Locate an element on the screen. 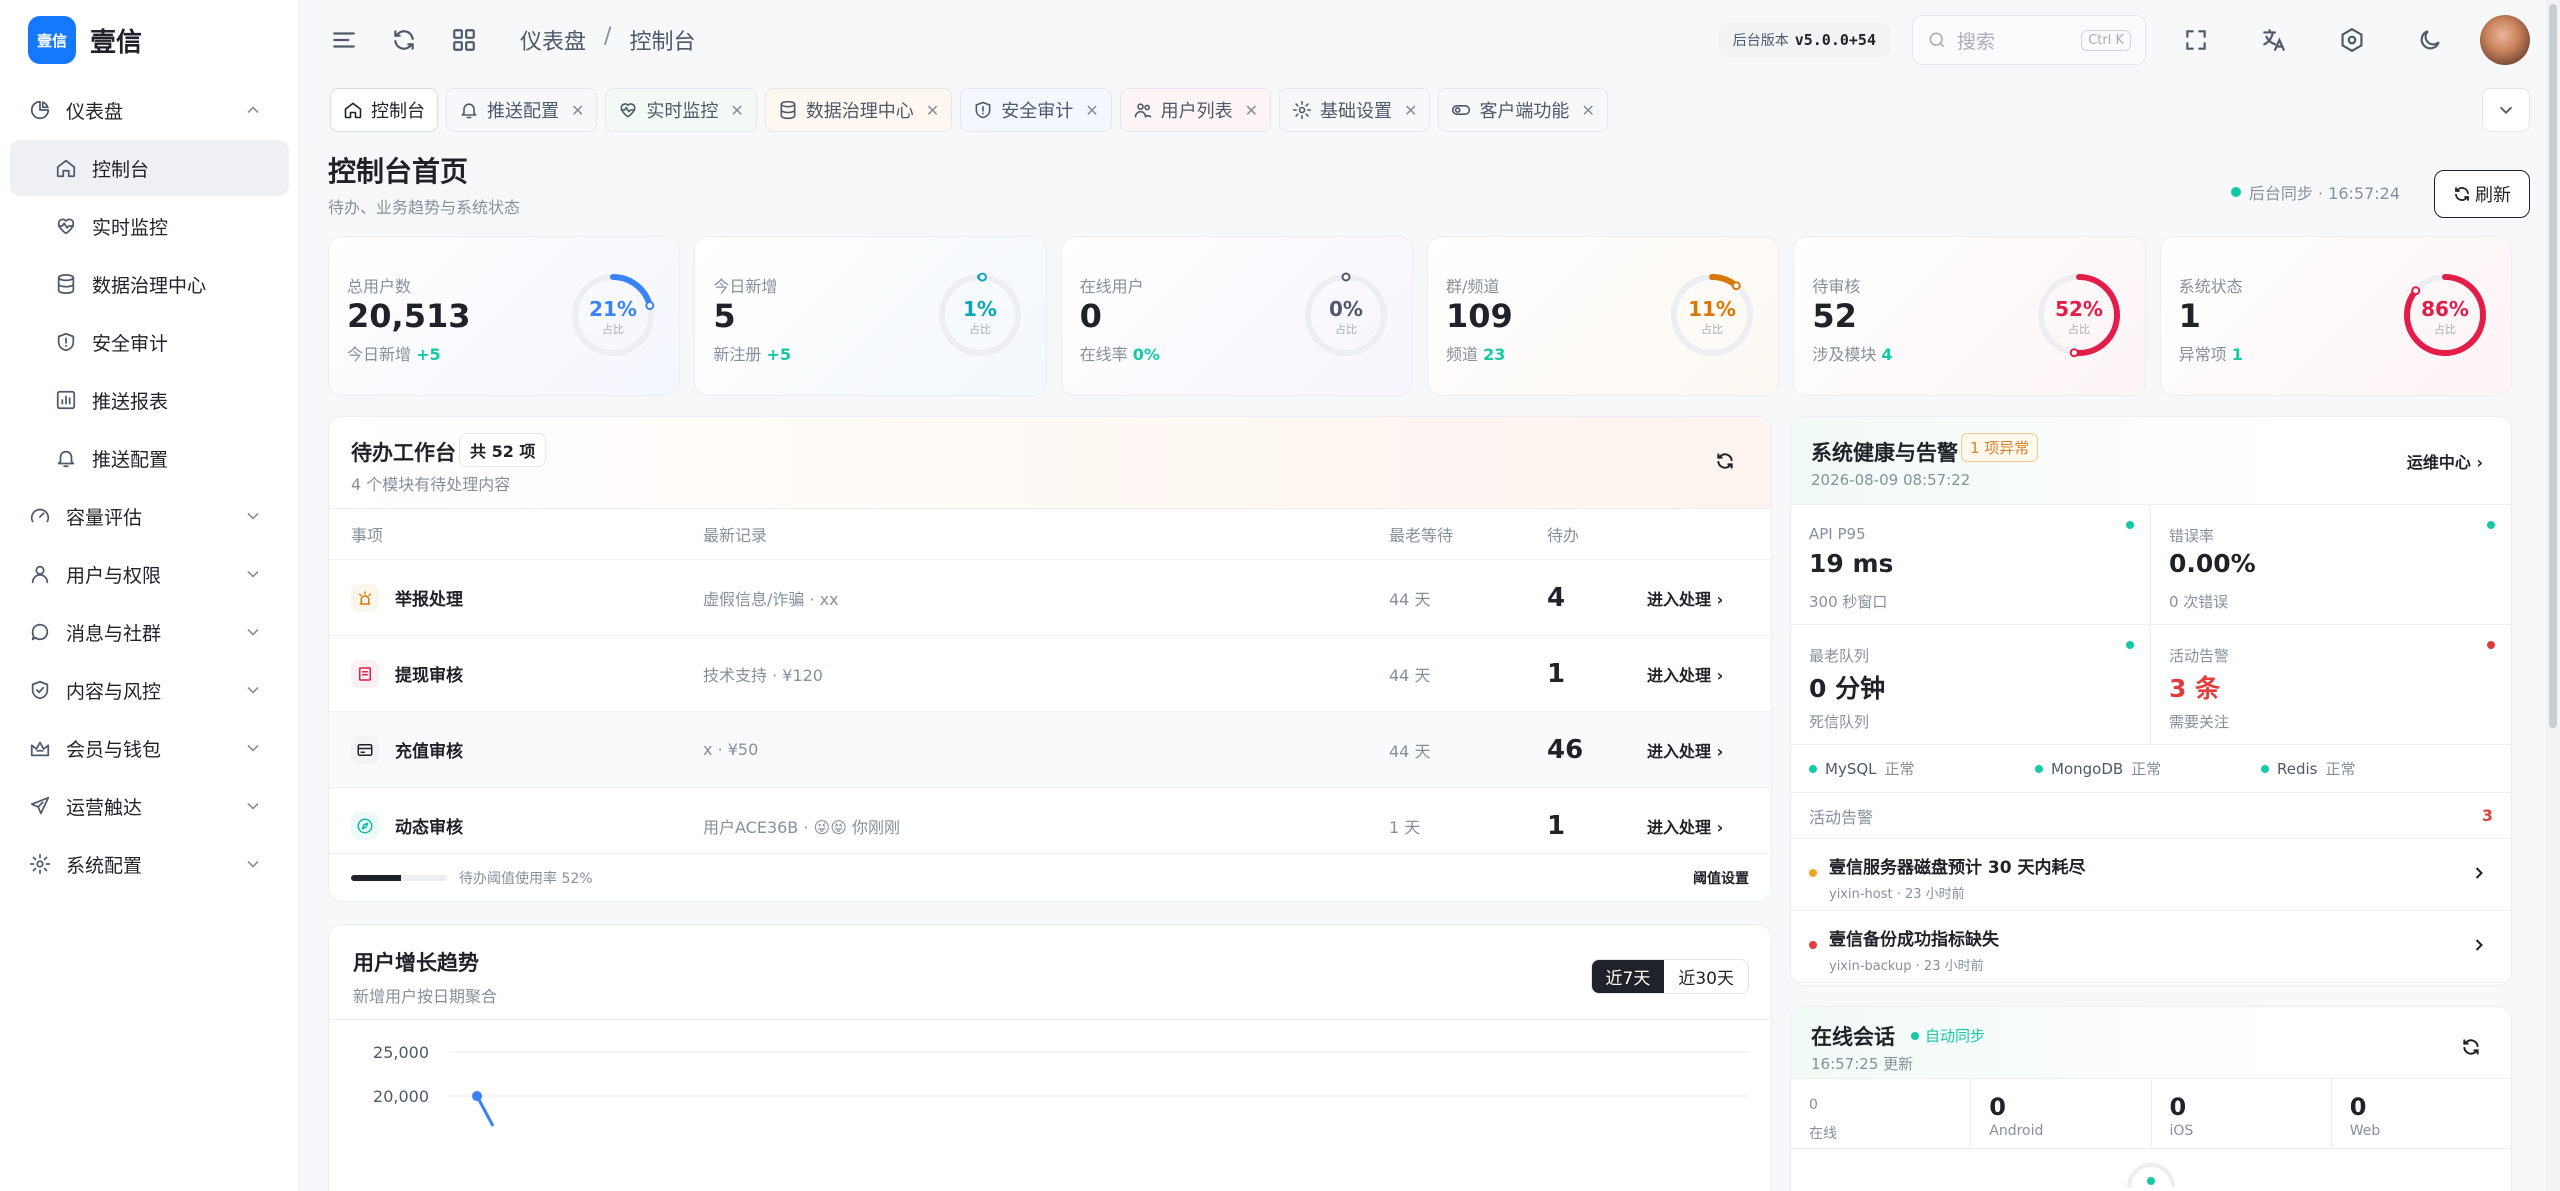 The image size is (2560, 1191). translate-icon is located at coordinates (2274, 40).